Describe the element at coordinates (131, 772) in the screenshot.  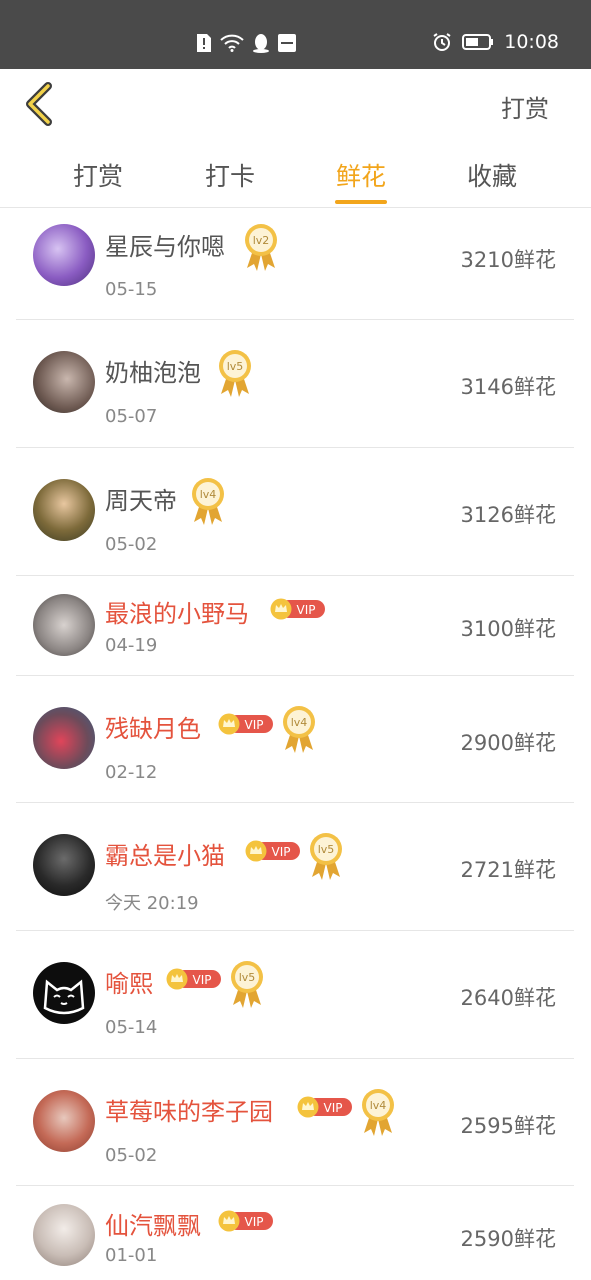
I see `reward-date: 02-12` at that location.